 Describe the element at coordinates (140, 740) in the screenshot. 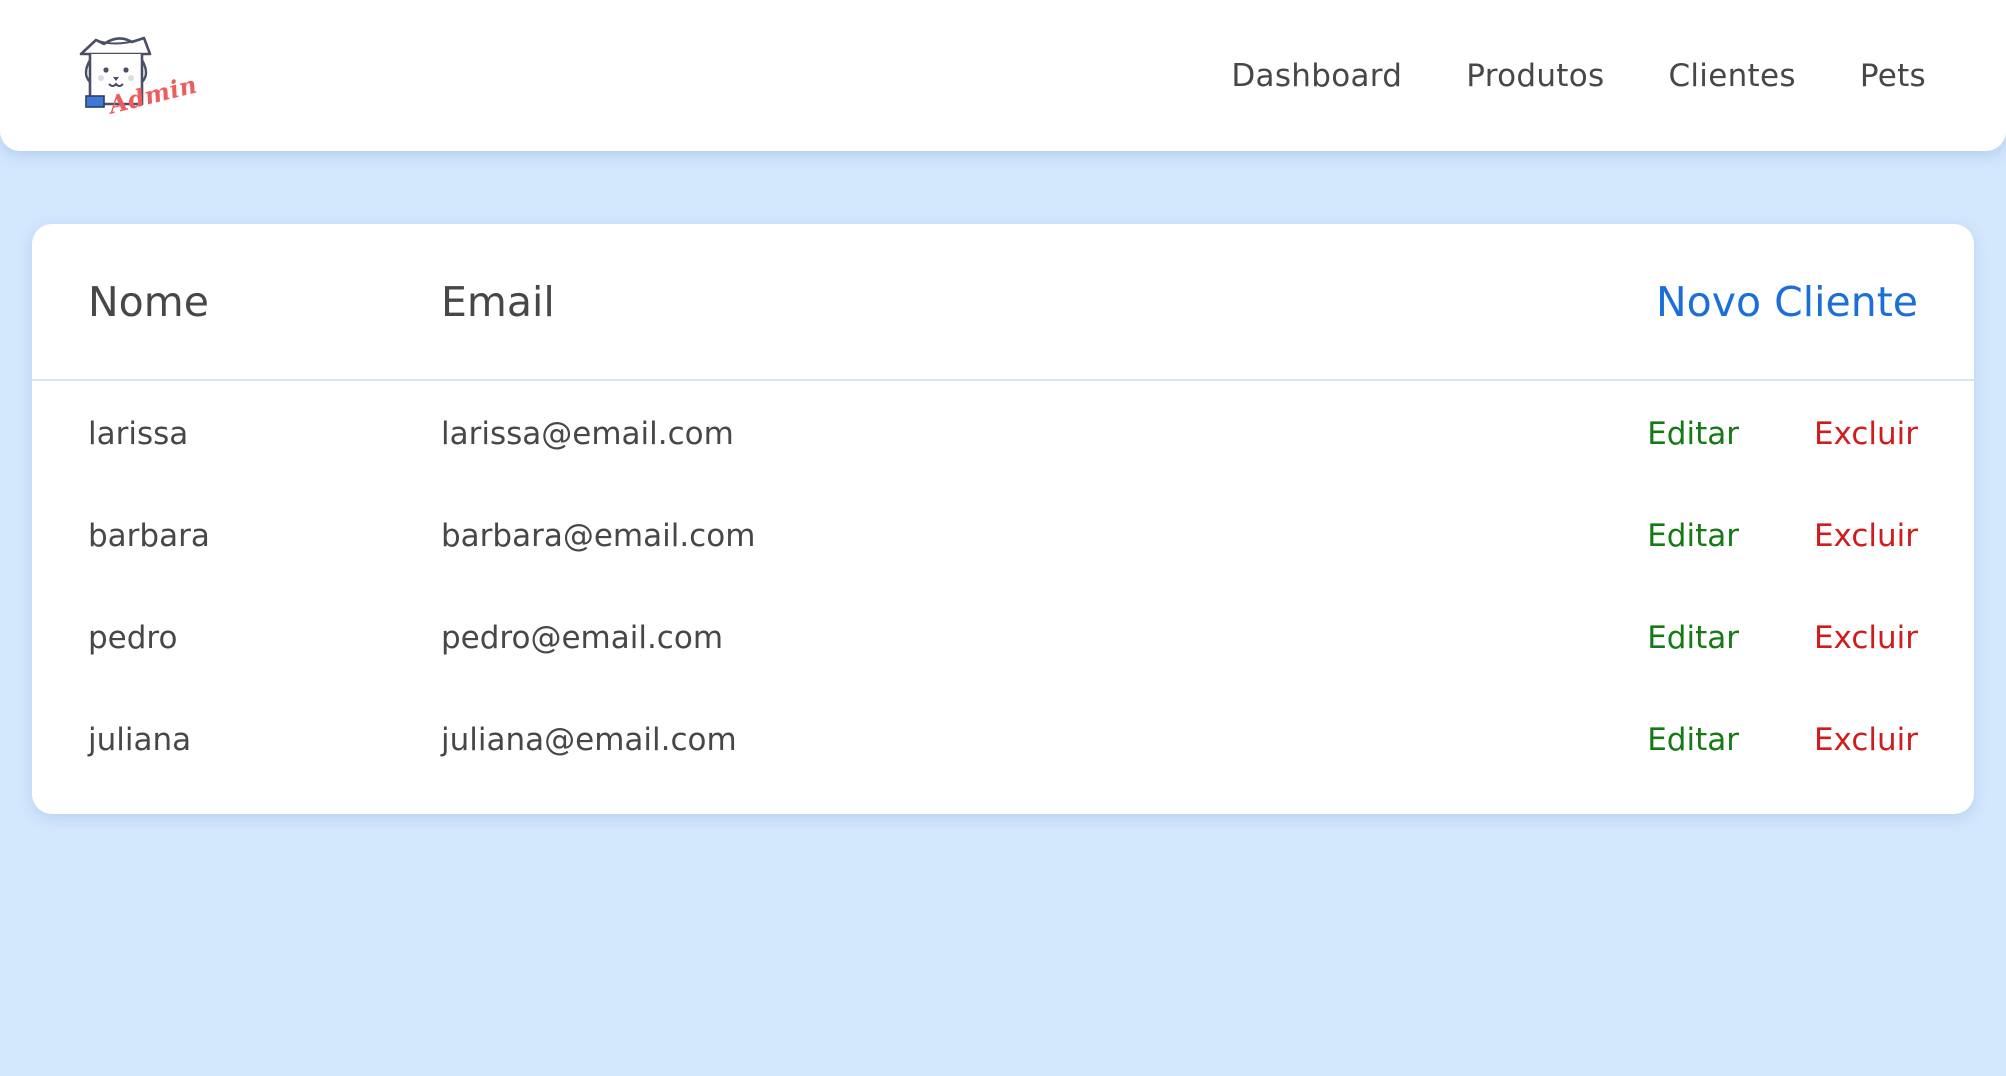

I see `client-name: juliana` at that location.